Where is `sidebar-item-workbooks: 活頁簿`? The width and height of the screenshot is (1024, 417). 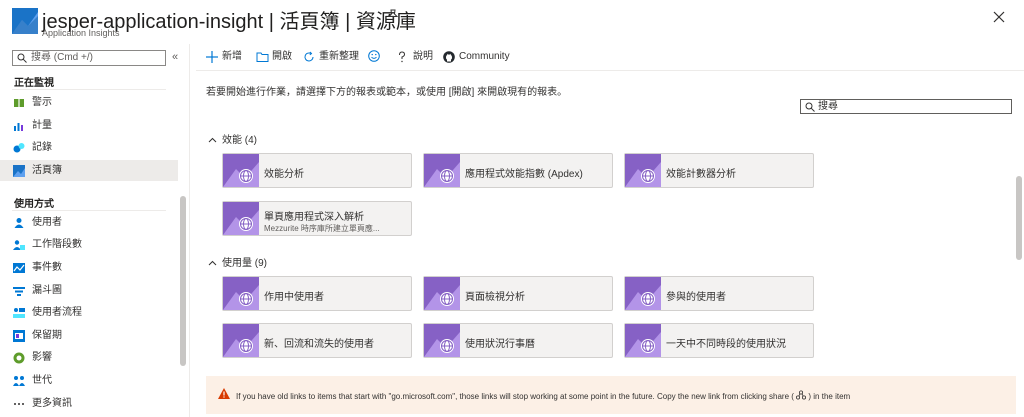
sidebar-item-workbooks: 活頁簿 is located at coordinates (89, 170).